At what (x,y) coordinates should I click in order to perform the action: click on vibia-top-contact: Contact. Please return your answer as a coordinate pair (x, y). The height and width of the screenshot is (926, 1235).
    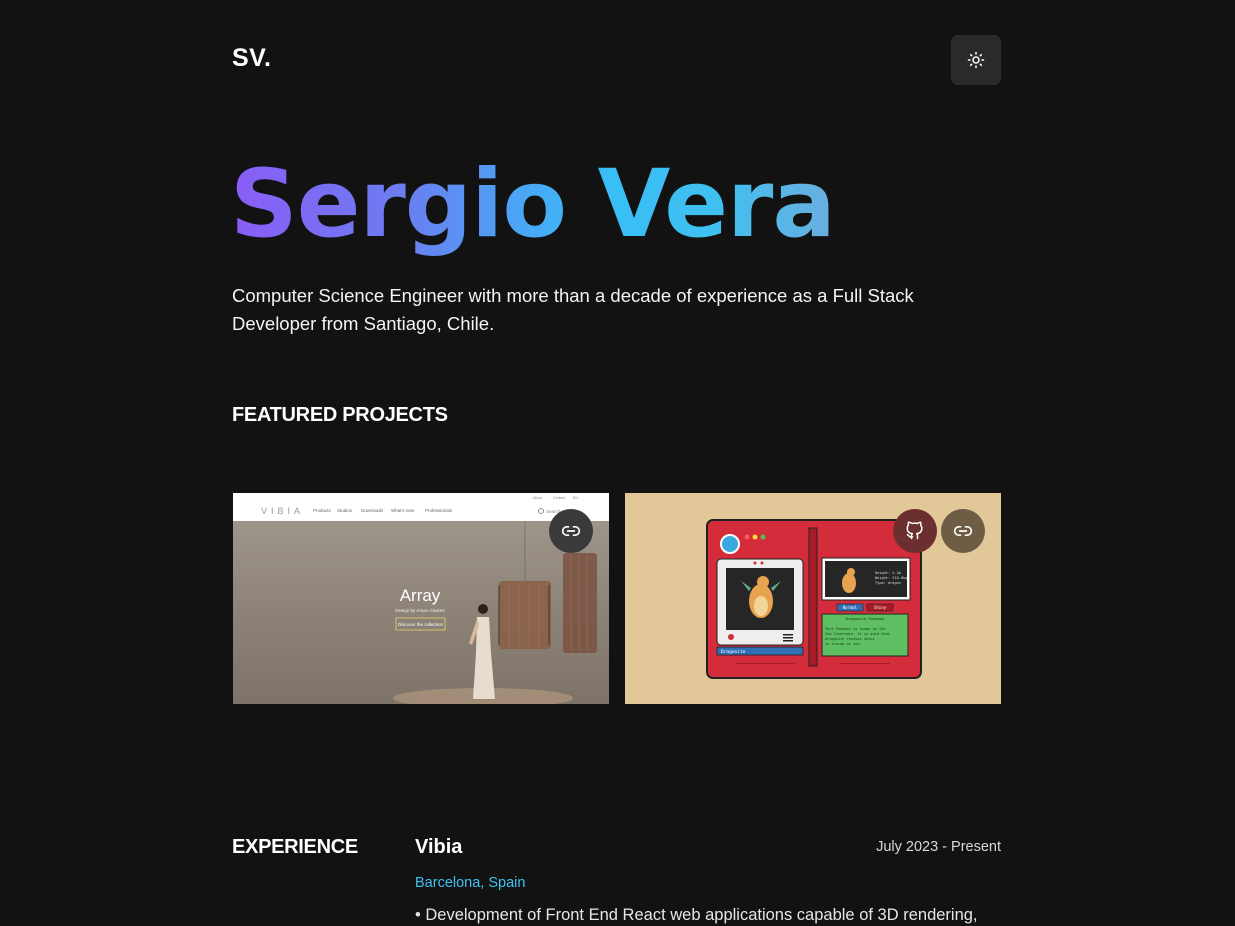
    Looking at the image, I should click on (559, 498).